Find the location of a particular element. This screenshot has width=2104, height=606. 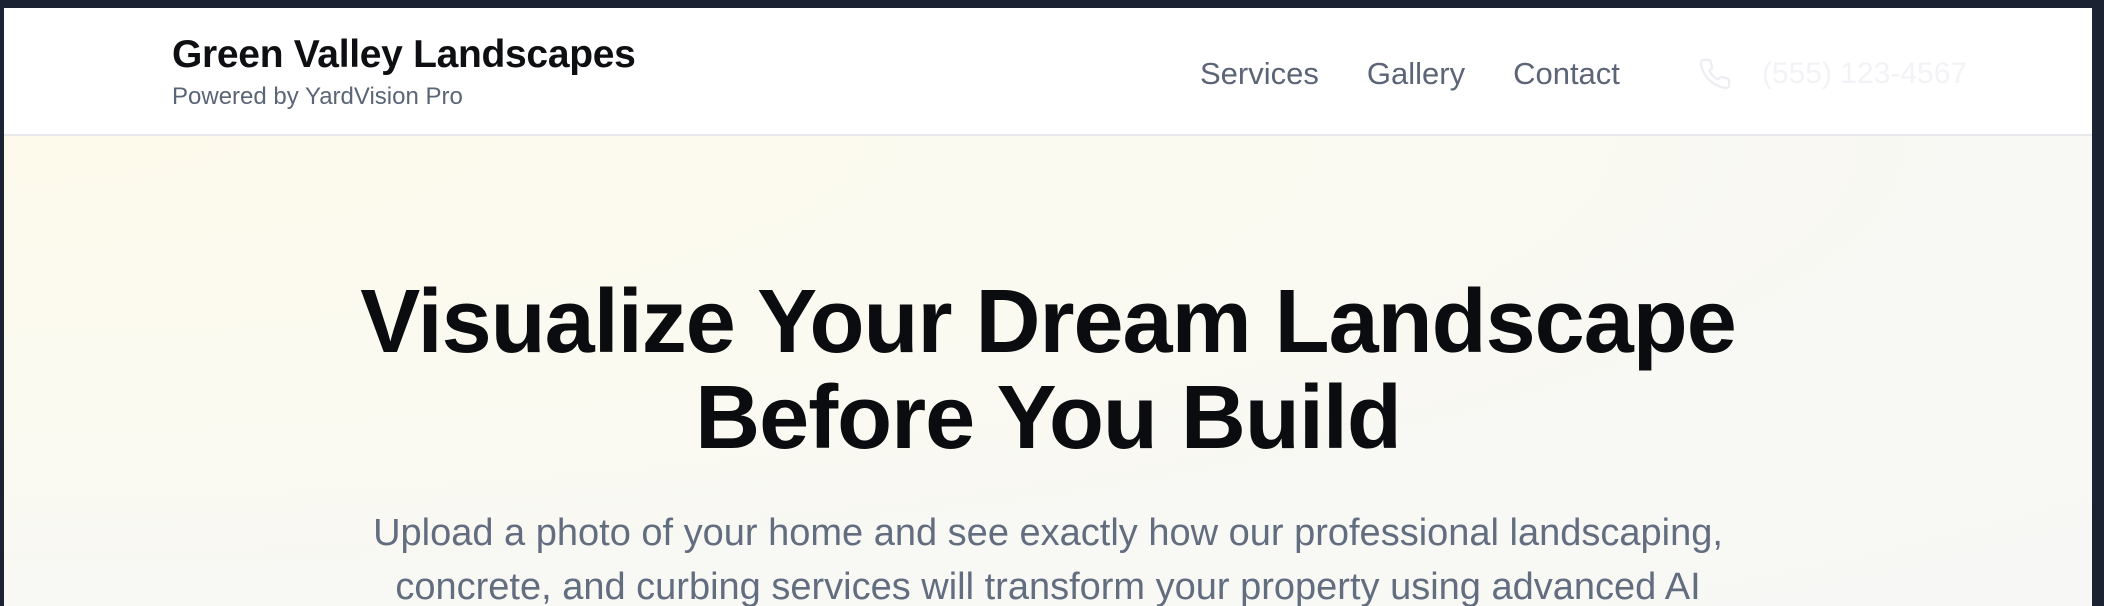

brand-tagline: Powered by YardVision Pro is located at coordinates (317, 96).